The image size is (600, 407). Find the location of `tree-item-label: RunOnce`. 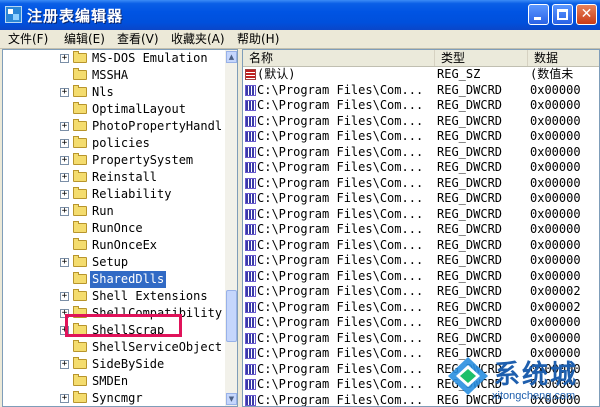

tree-item-label: RunOnce is located at coordinates (117, 228).